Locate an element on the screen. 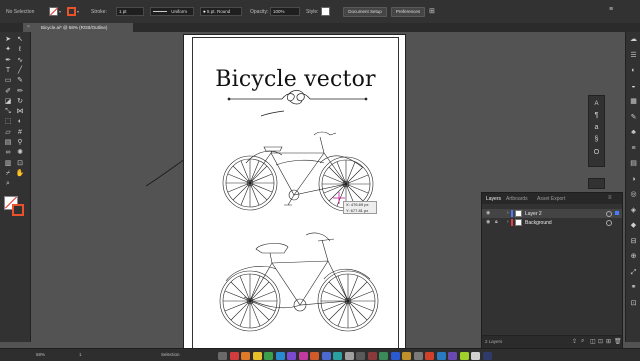 The height and width of the screenshot is (361, 640). swatches-icon: ▦ is located at coordinates (633, 102).